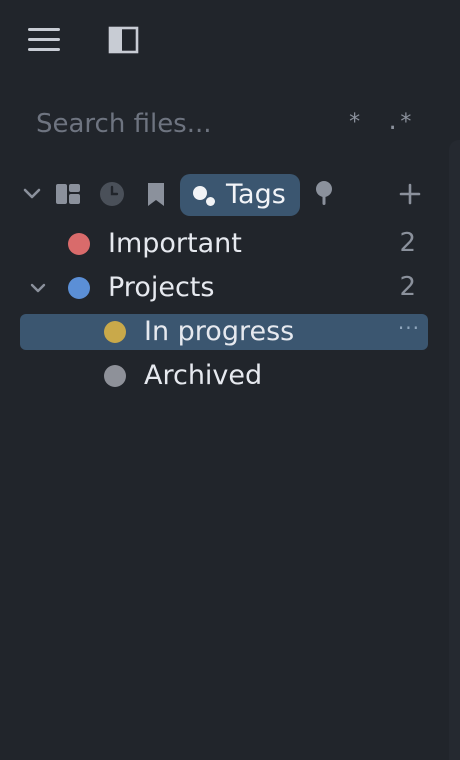 Image resolution: width=460 pixels, height=760 pixels. I want to click on search-input, so click(170, 124).